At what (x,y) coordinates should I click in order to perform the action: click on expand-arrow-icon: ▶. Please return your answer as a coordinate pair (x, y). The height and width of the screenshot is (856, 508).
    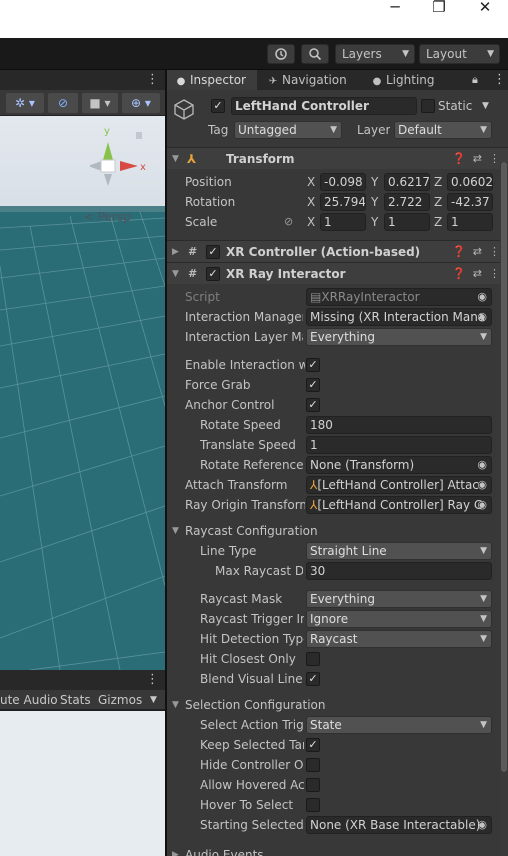
    Looking at the image, I should click on (175, 853).